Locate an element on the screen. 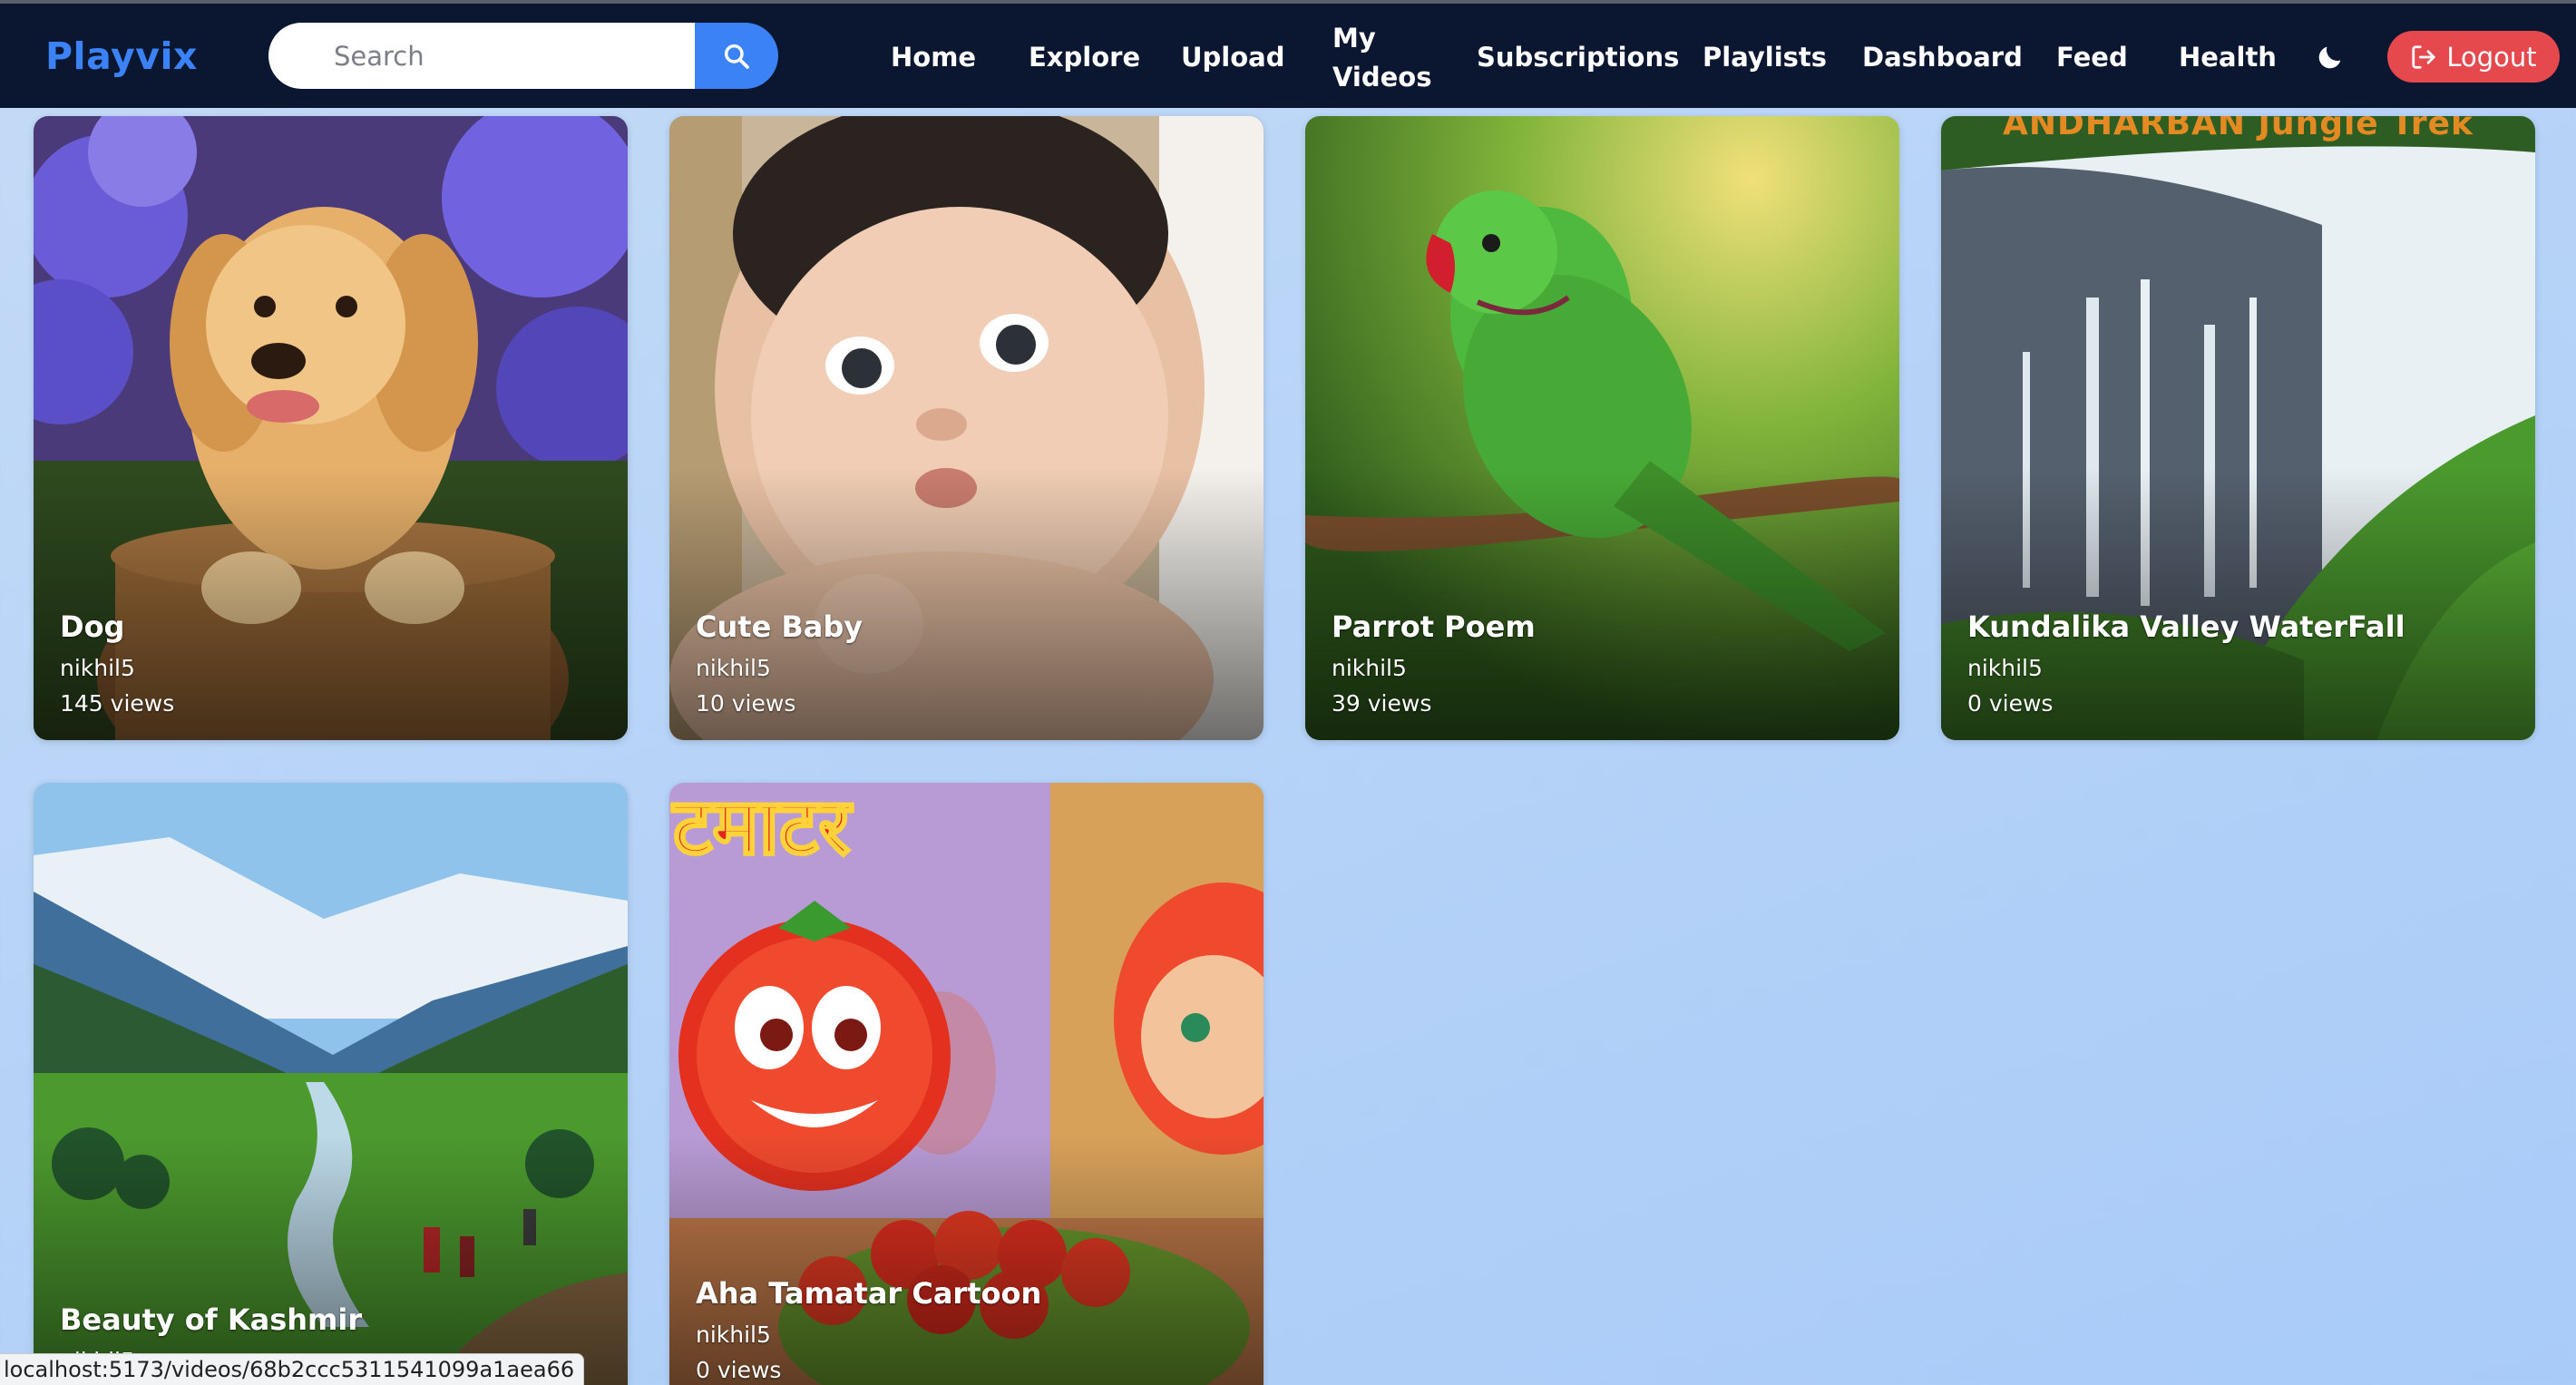 The width and height of the screenshot is (2576, 1385). video-title: Kundalika Valley WaterFall is located at coordinates (2186, 627).